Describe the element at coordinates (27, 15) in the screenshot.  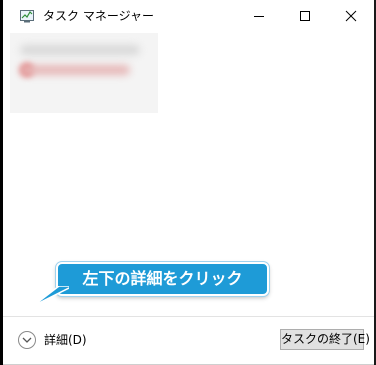
I see `task-manager-icon` at that location.